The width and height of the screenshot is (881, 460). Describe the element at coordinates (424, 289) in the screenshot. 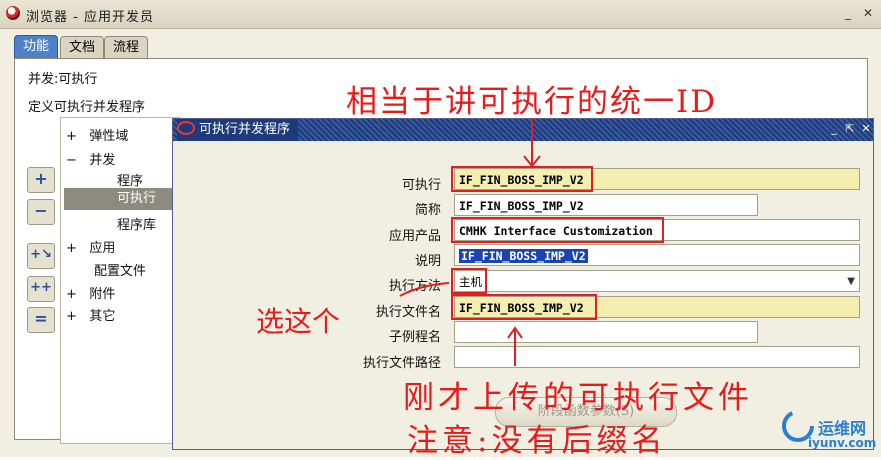

I see `arrow-line` at that location.